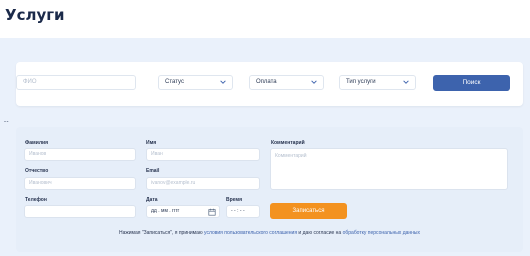 Image resolution: width=530 pixels, height=256 pixels. Describe the element at coordinates (161, 233) in the screenshot. I see `consent-prefix: Нажимая "Записаться", я принимаю` at that location.